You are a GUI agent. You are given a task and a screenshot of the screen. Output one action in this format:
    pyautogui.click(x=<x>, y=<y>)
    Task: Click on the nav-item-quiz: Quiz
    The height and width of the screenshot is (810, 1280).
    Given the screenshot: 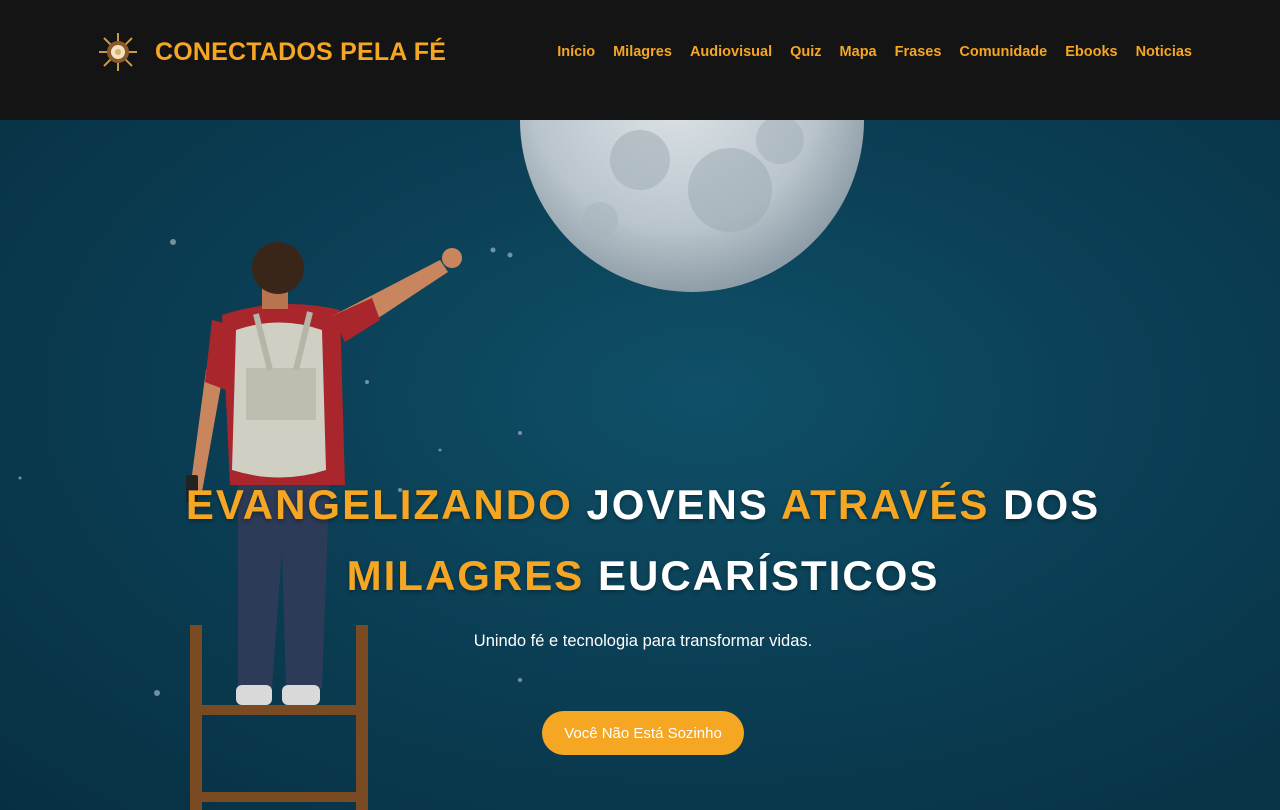 What is the action you would take?
    pyautogui.click(x=805, y=52)
    